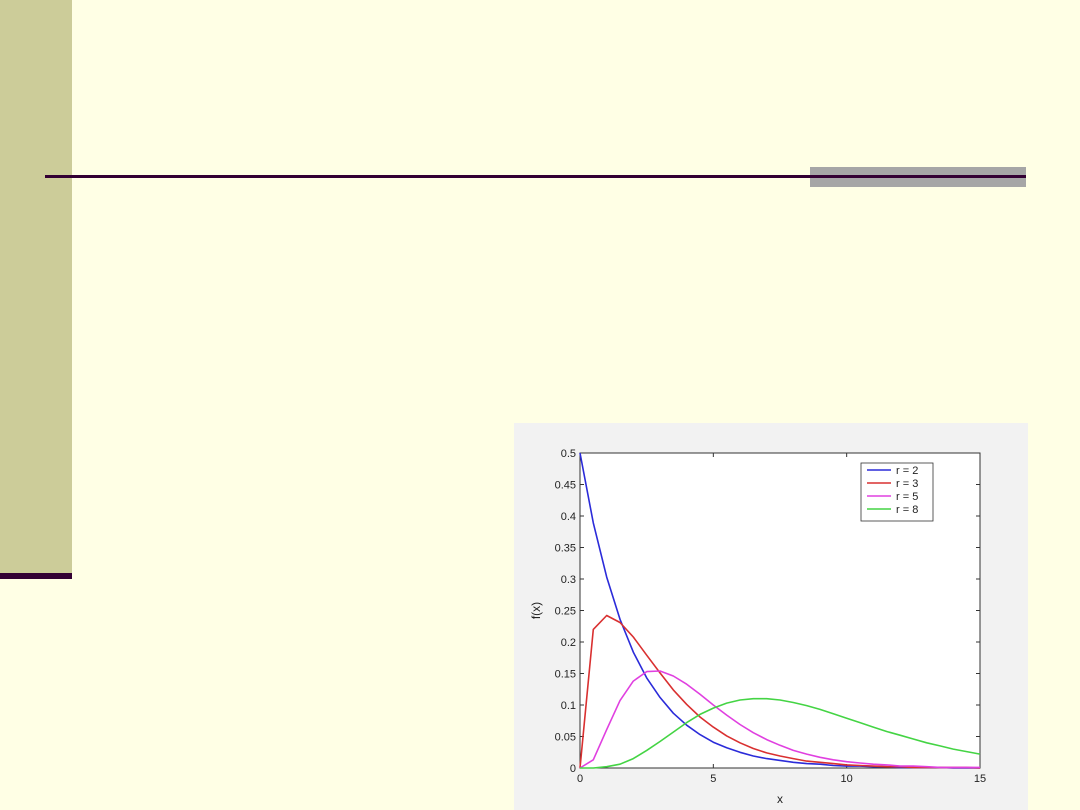  What do you see at coordinates (918, 176) in the screenshot?
I see `title-accent-line` at bounding box center [918, 176].